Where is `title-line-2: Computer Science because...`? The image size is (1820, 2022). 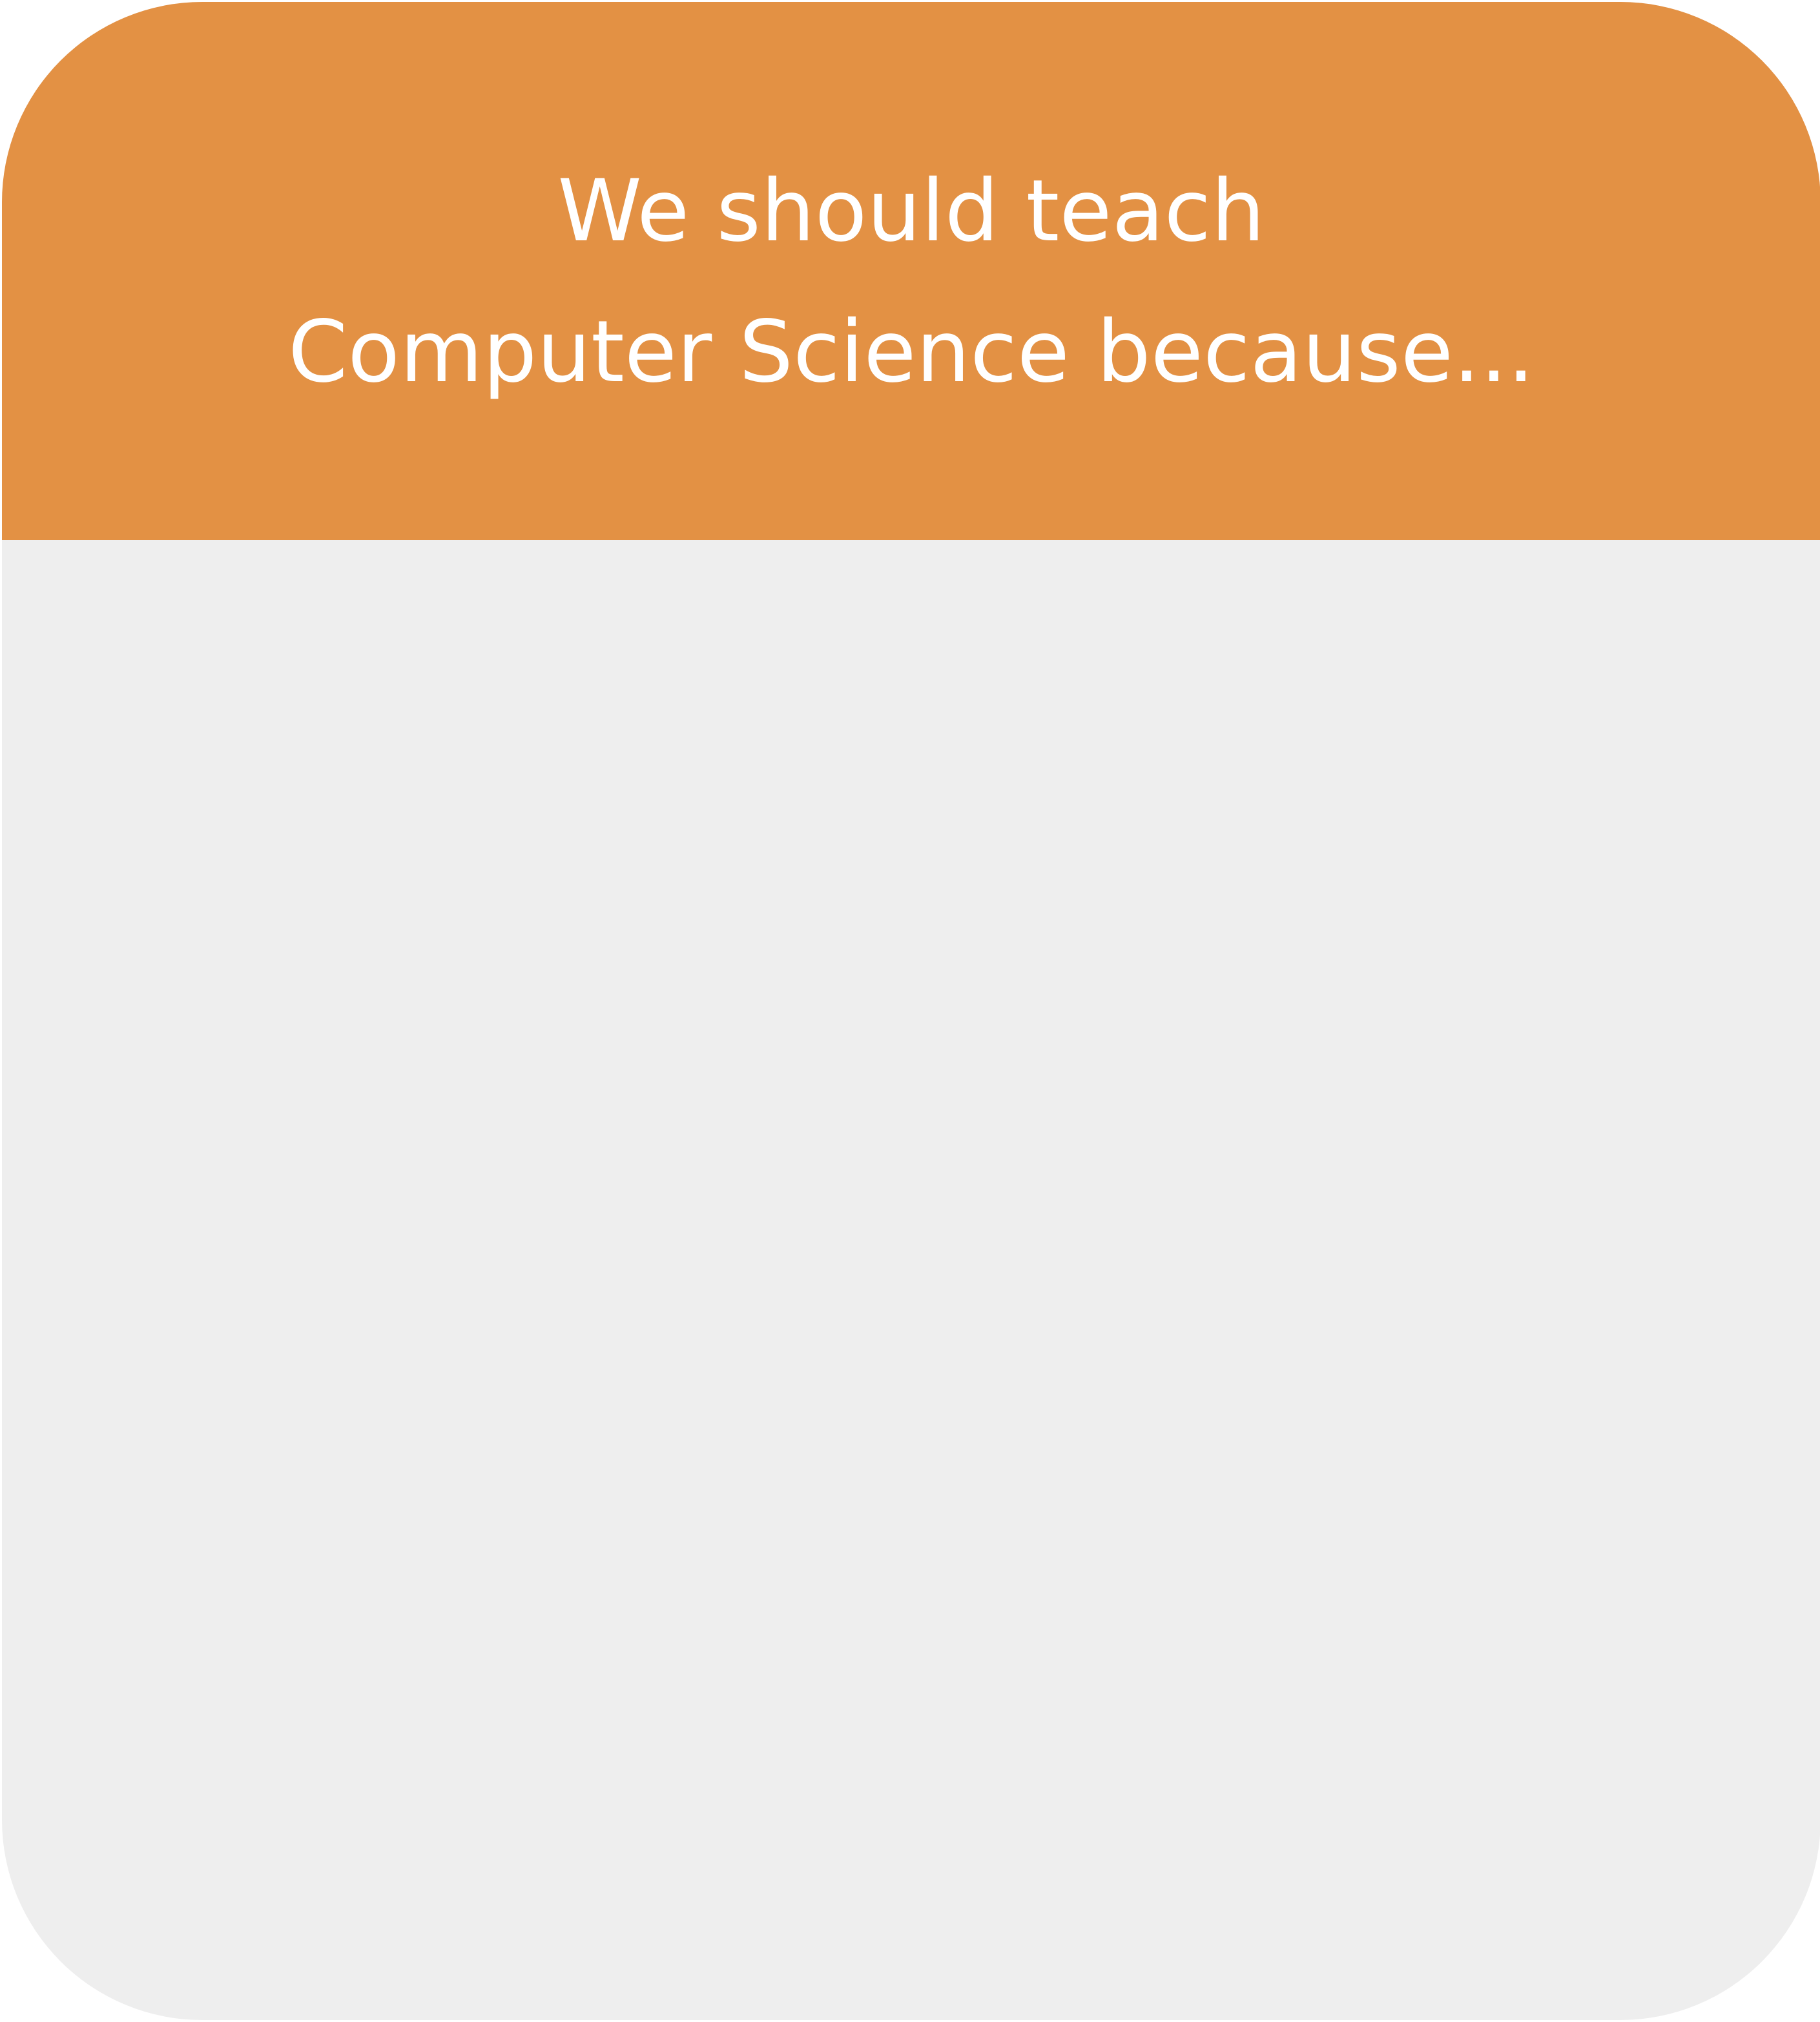 title-line-2: Computer Science because... is located at coordinates (912, 352).